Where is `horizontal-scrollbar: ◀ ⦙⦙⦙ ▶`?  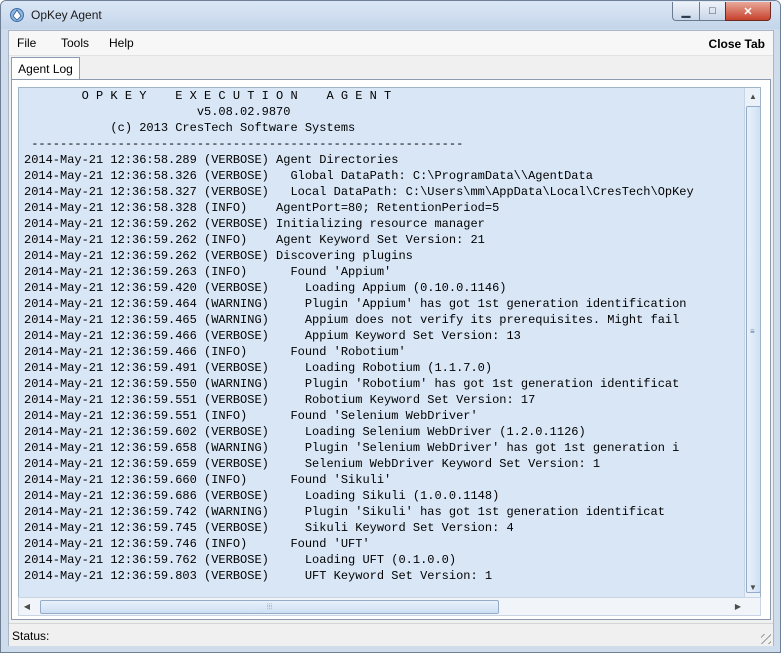 horizontal-scrollbar: ◀ ⦙⦙⦙ ▶ is located at coordinates (389, 606).